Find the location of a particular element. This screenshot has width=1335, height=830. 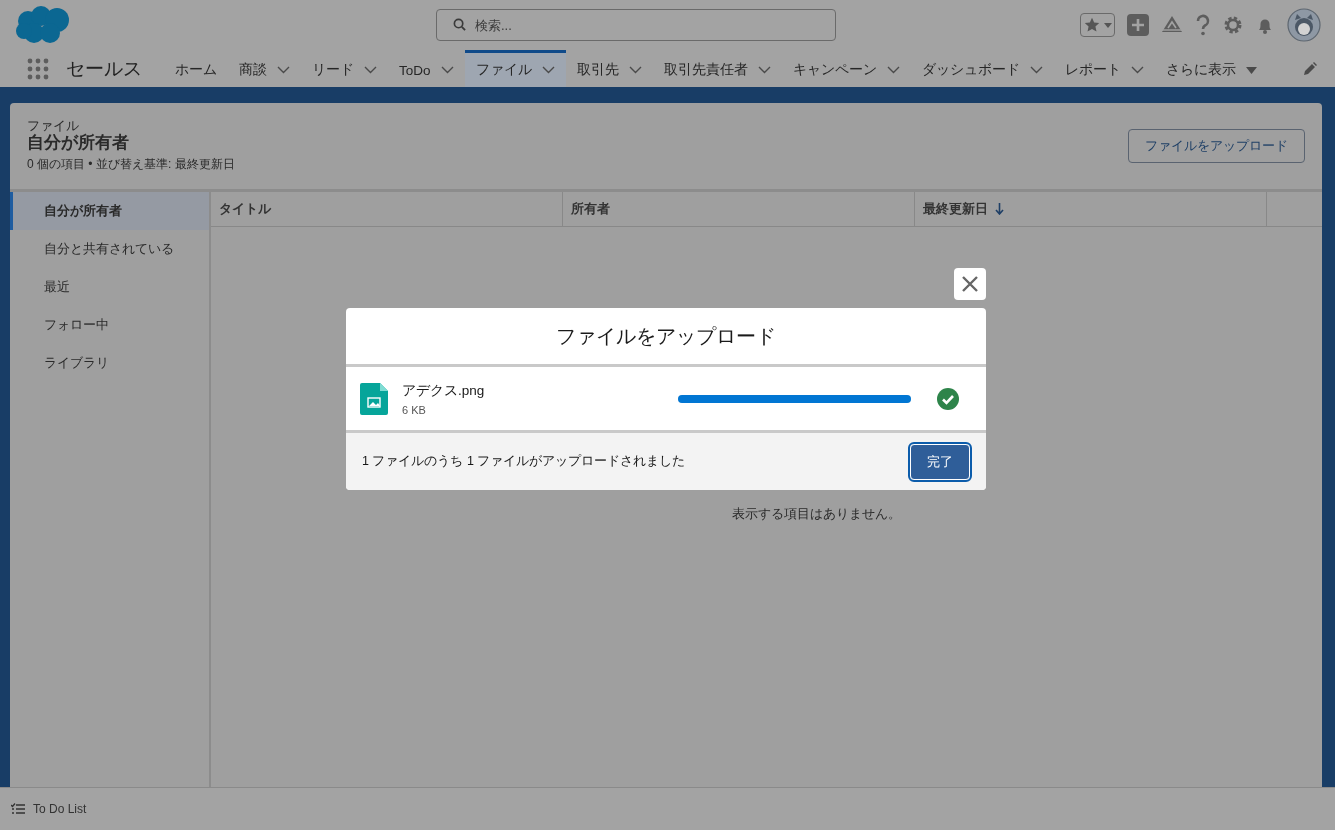

column-header: 所有者 is located at coordinates (739, 209).